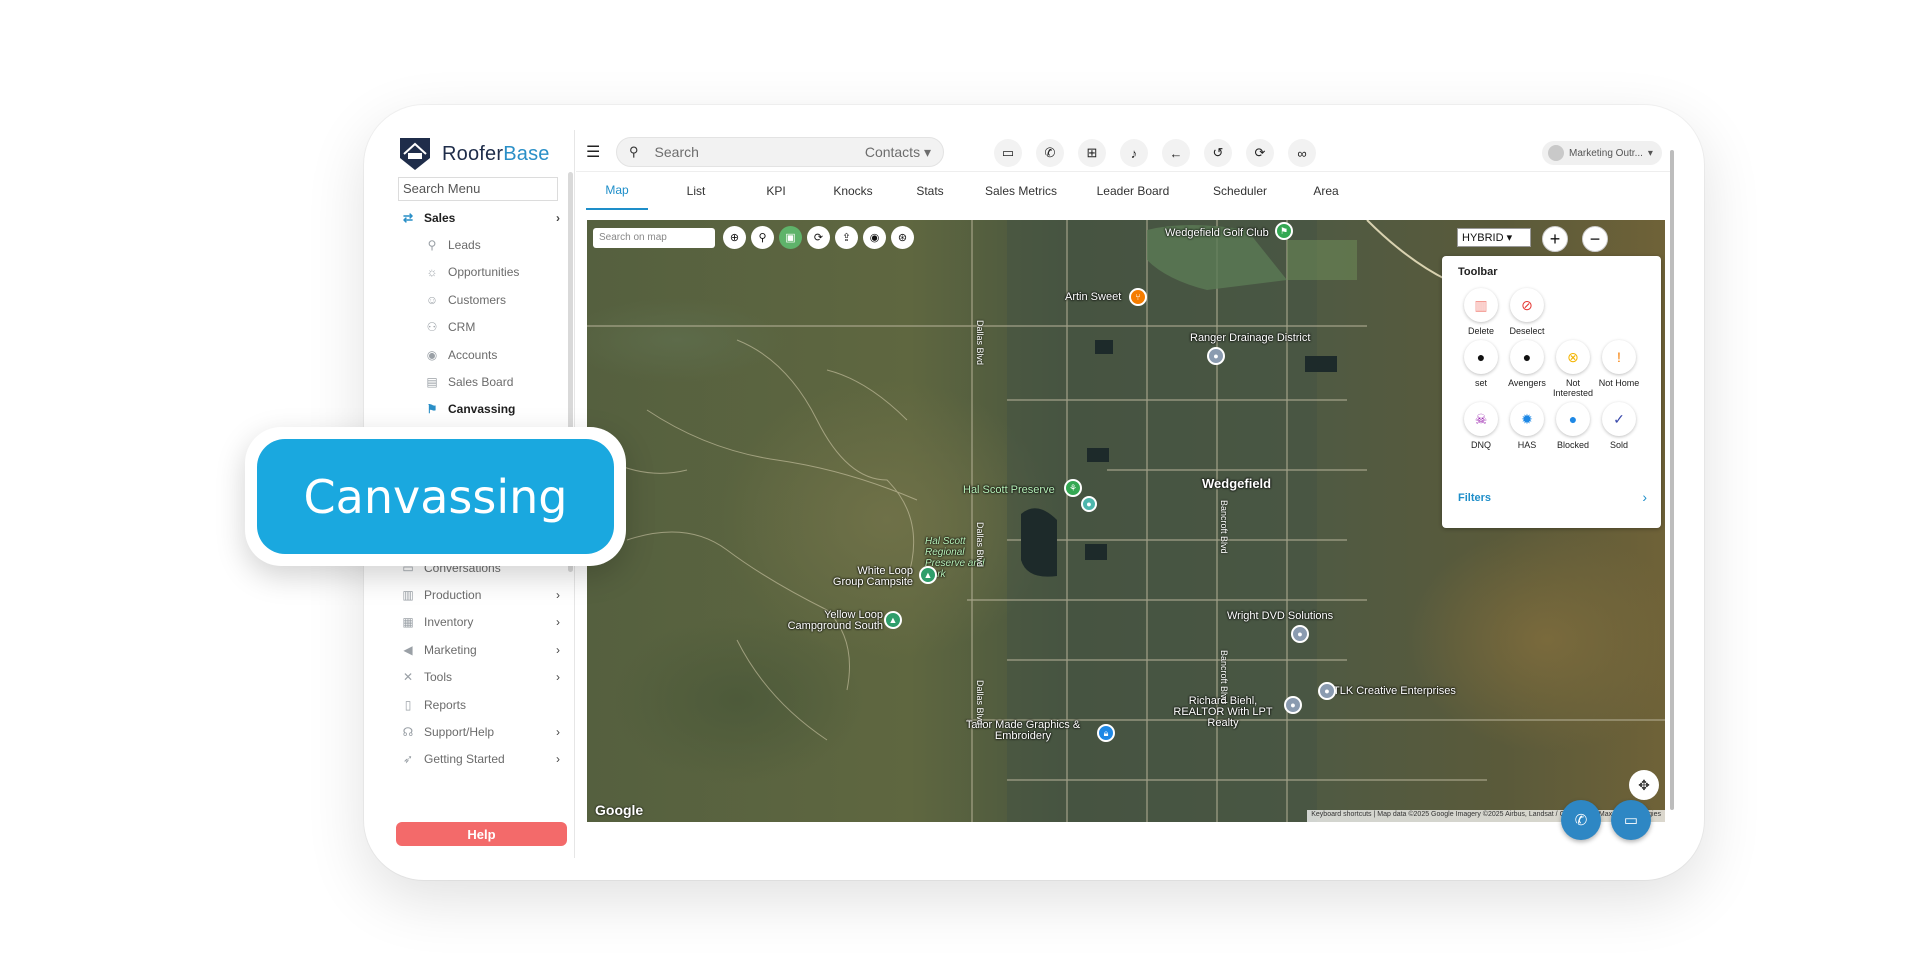  I want to click on tab-leader-board: Leader Board, so click(1133, 191).